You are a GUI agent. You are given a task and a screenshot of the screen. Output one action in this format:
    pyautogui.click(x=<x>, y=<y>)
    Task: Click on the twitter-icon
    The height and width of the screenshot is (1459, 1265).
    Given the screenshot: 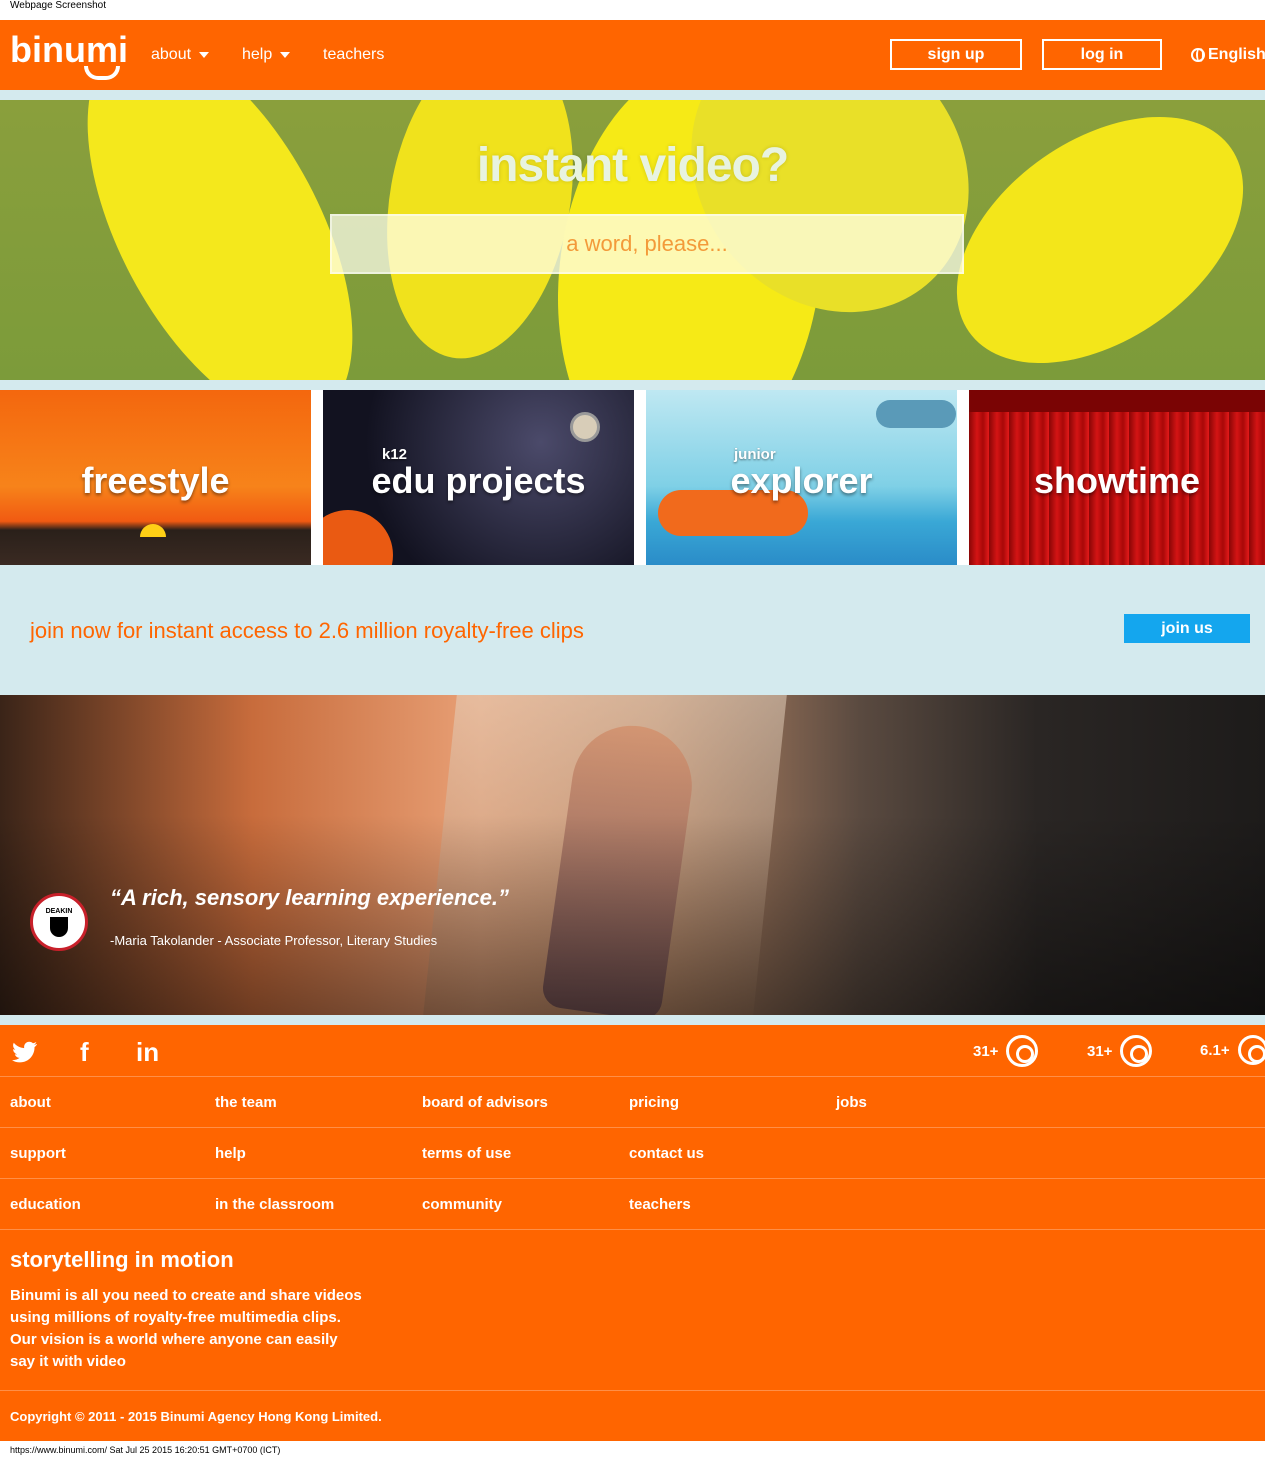 What is the action you would take?
    pyautogui.click(x=24, y=1052)
    